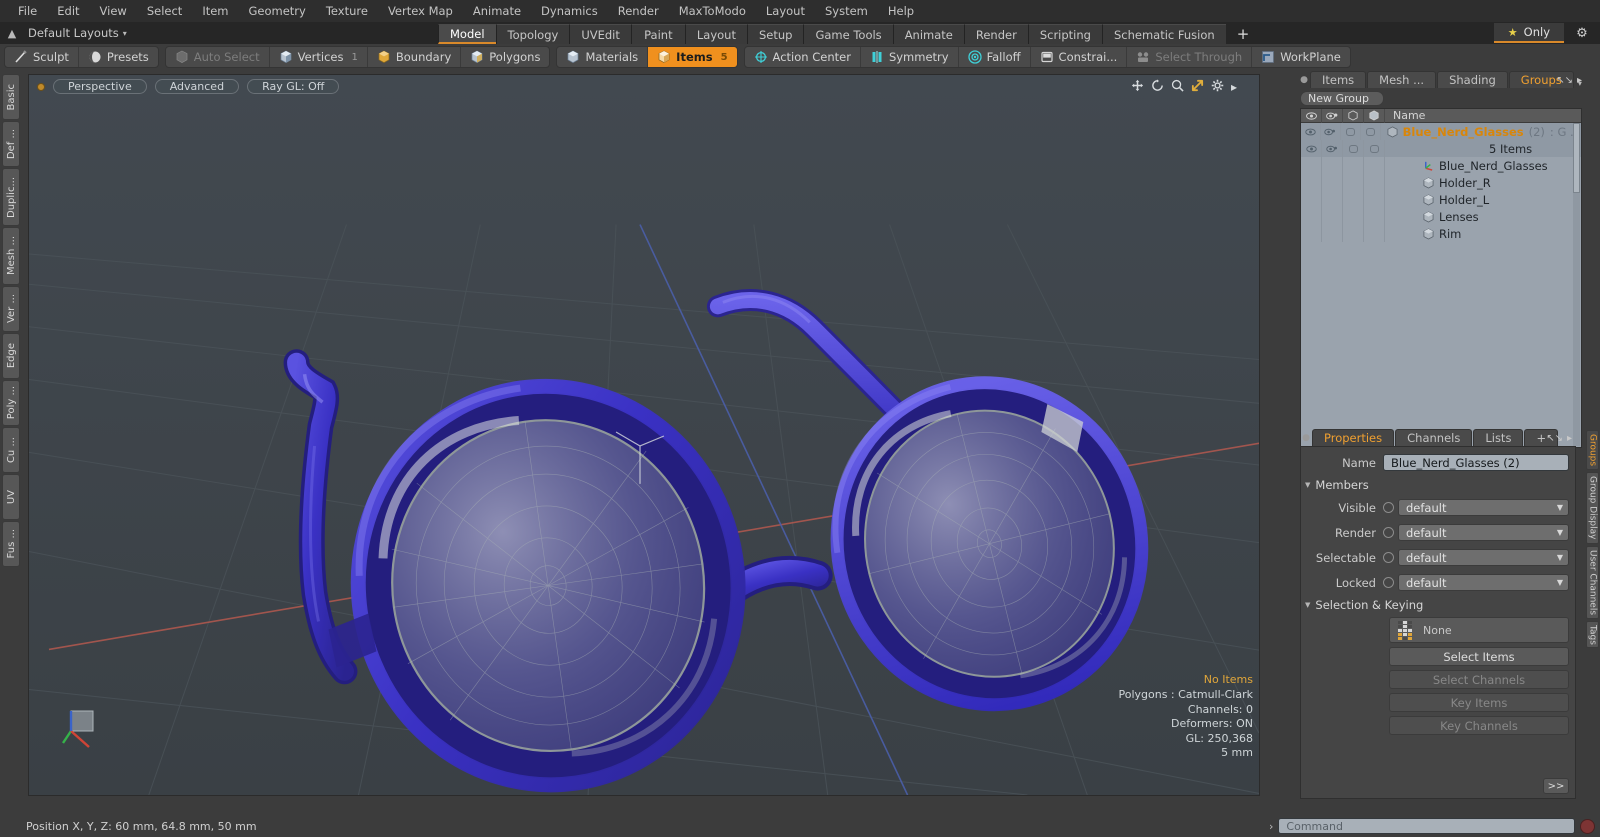 This screenshot has height=837, width=1600. I want to click on list-item: Lenses, so click(1441, 216).